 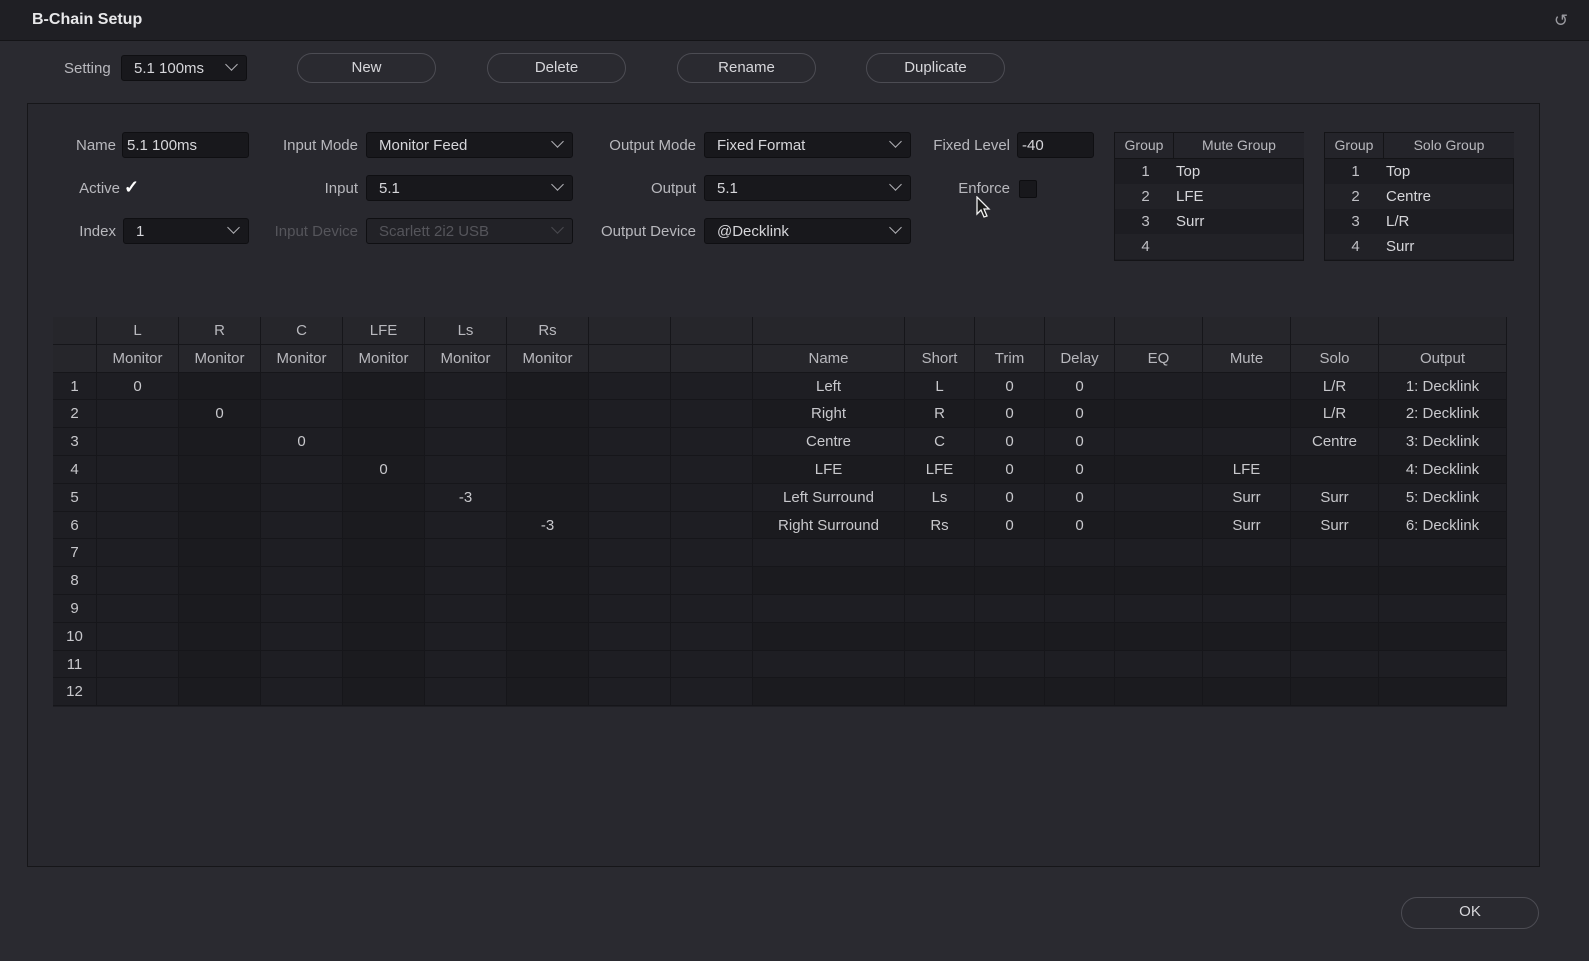 I want to click on input-mode-select: Monitor Feed, so click(x=469, y=145).